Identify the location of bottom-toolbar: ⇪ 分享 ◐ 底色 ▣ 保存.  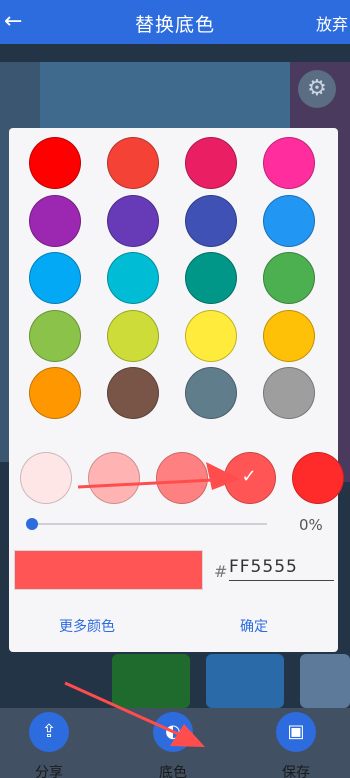
(175, 743).